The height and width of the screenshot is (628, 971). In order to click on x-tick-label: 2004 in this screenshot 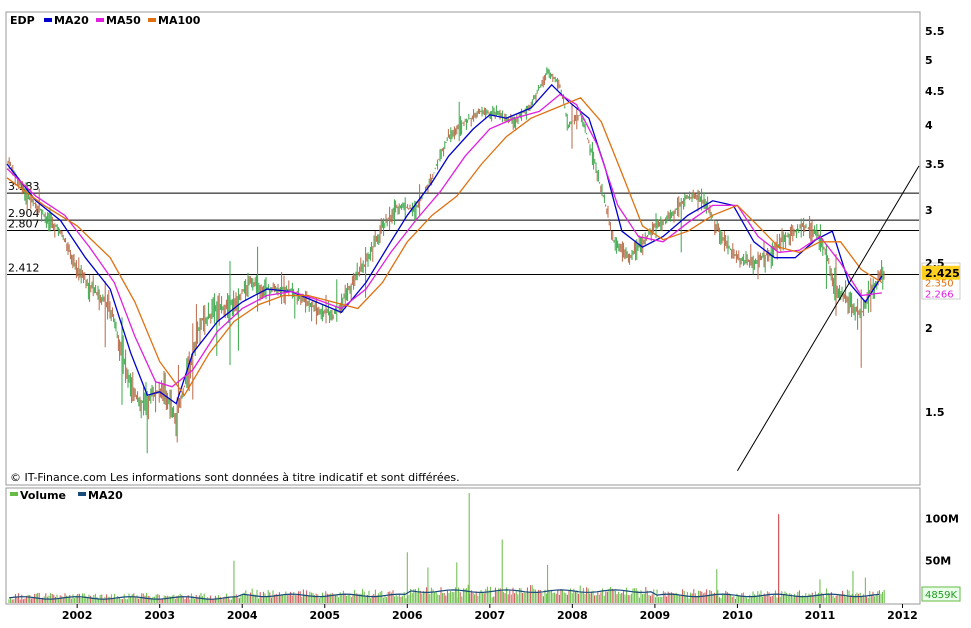, I will do `click(242, 615)`.